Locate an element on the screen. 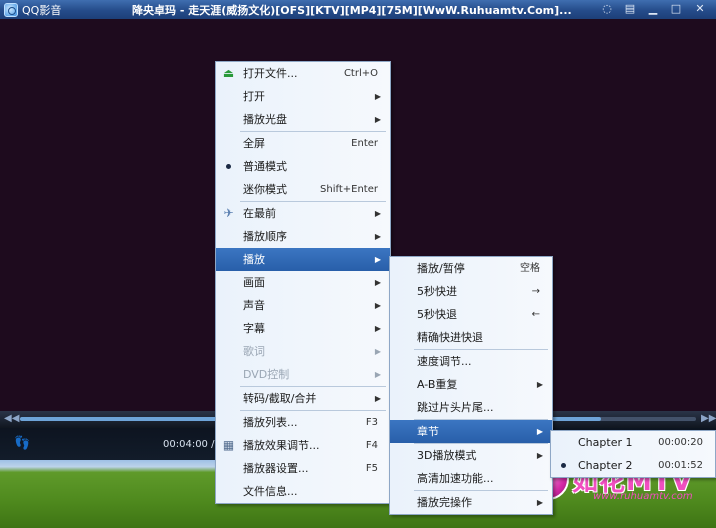 This screenshot has height=528, width=716. menu-item: 歌词 ▶ is located at coordinates (303, 351).